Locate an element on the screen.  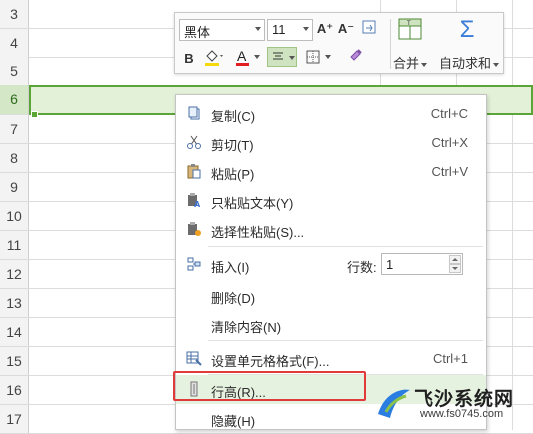
menu-item-label: 粘贴(P) is located at coordinates (233, 174).